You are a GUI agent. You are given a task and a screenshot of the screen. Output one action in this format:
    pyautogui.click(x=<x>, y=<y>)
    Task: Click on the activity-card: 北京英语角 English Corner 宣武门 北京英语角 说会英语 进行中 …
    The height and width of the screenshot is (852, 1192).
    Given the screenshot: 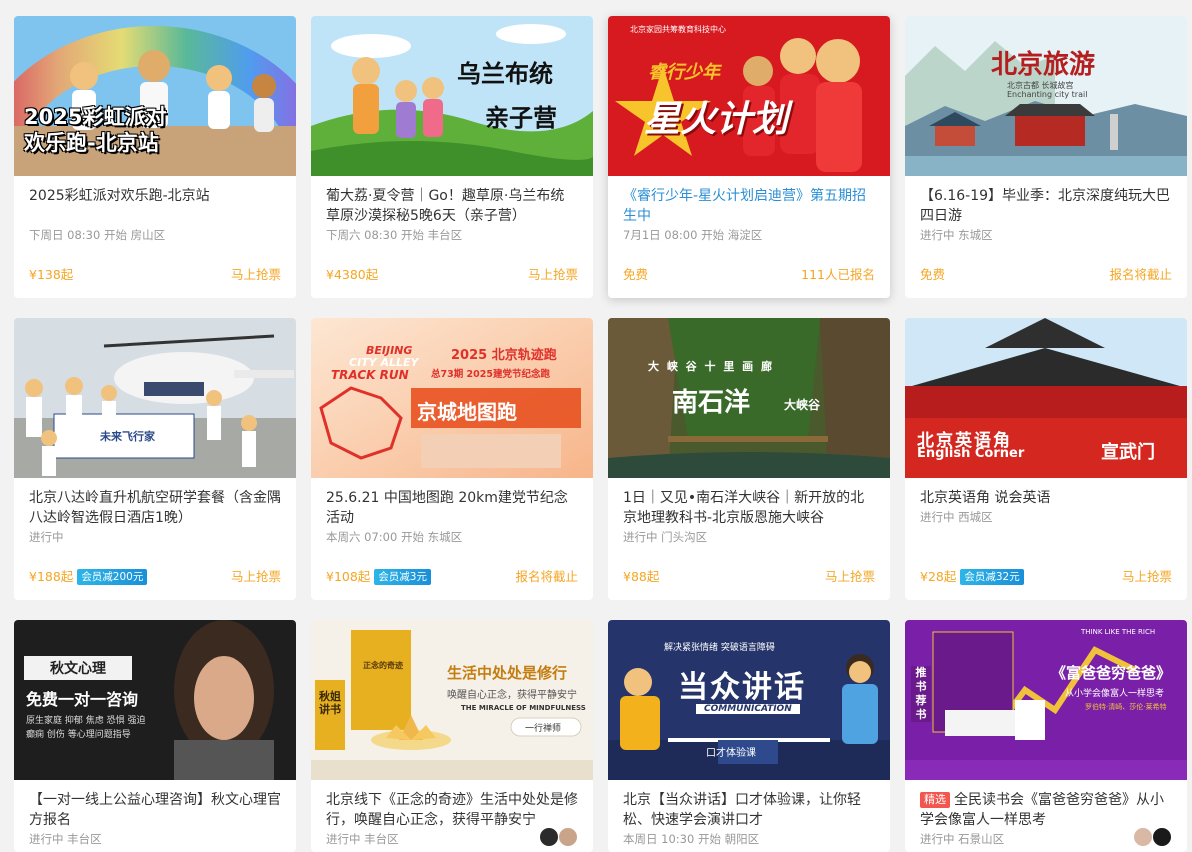 What is the action you would take?
    pyautogui.click(x=1046, y=459)
    